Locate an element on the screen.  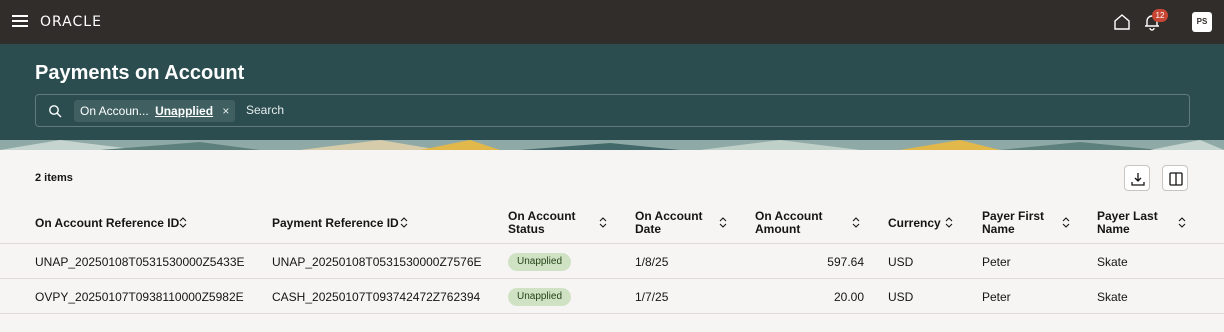
column-header-amount: On Account Amount is located at coordinates (789, 223).